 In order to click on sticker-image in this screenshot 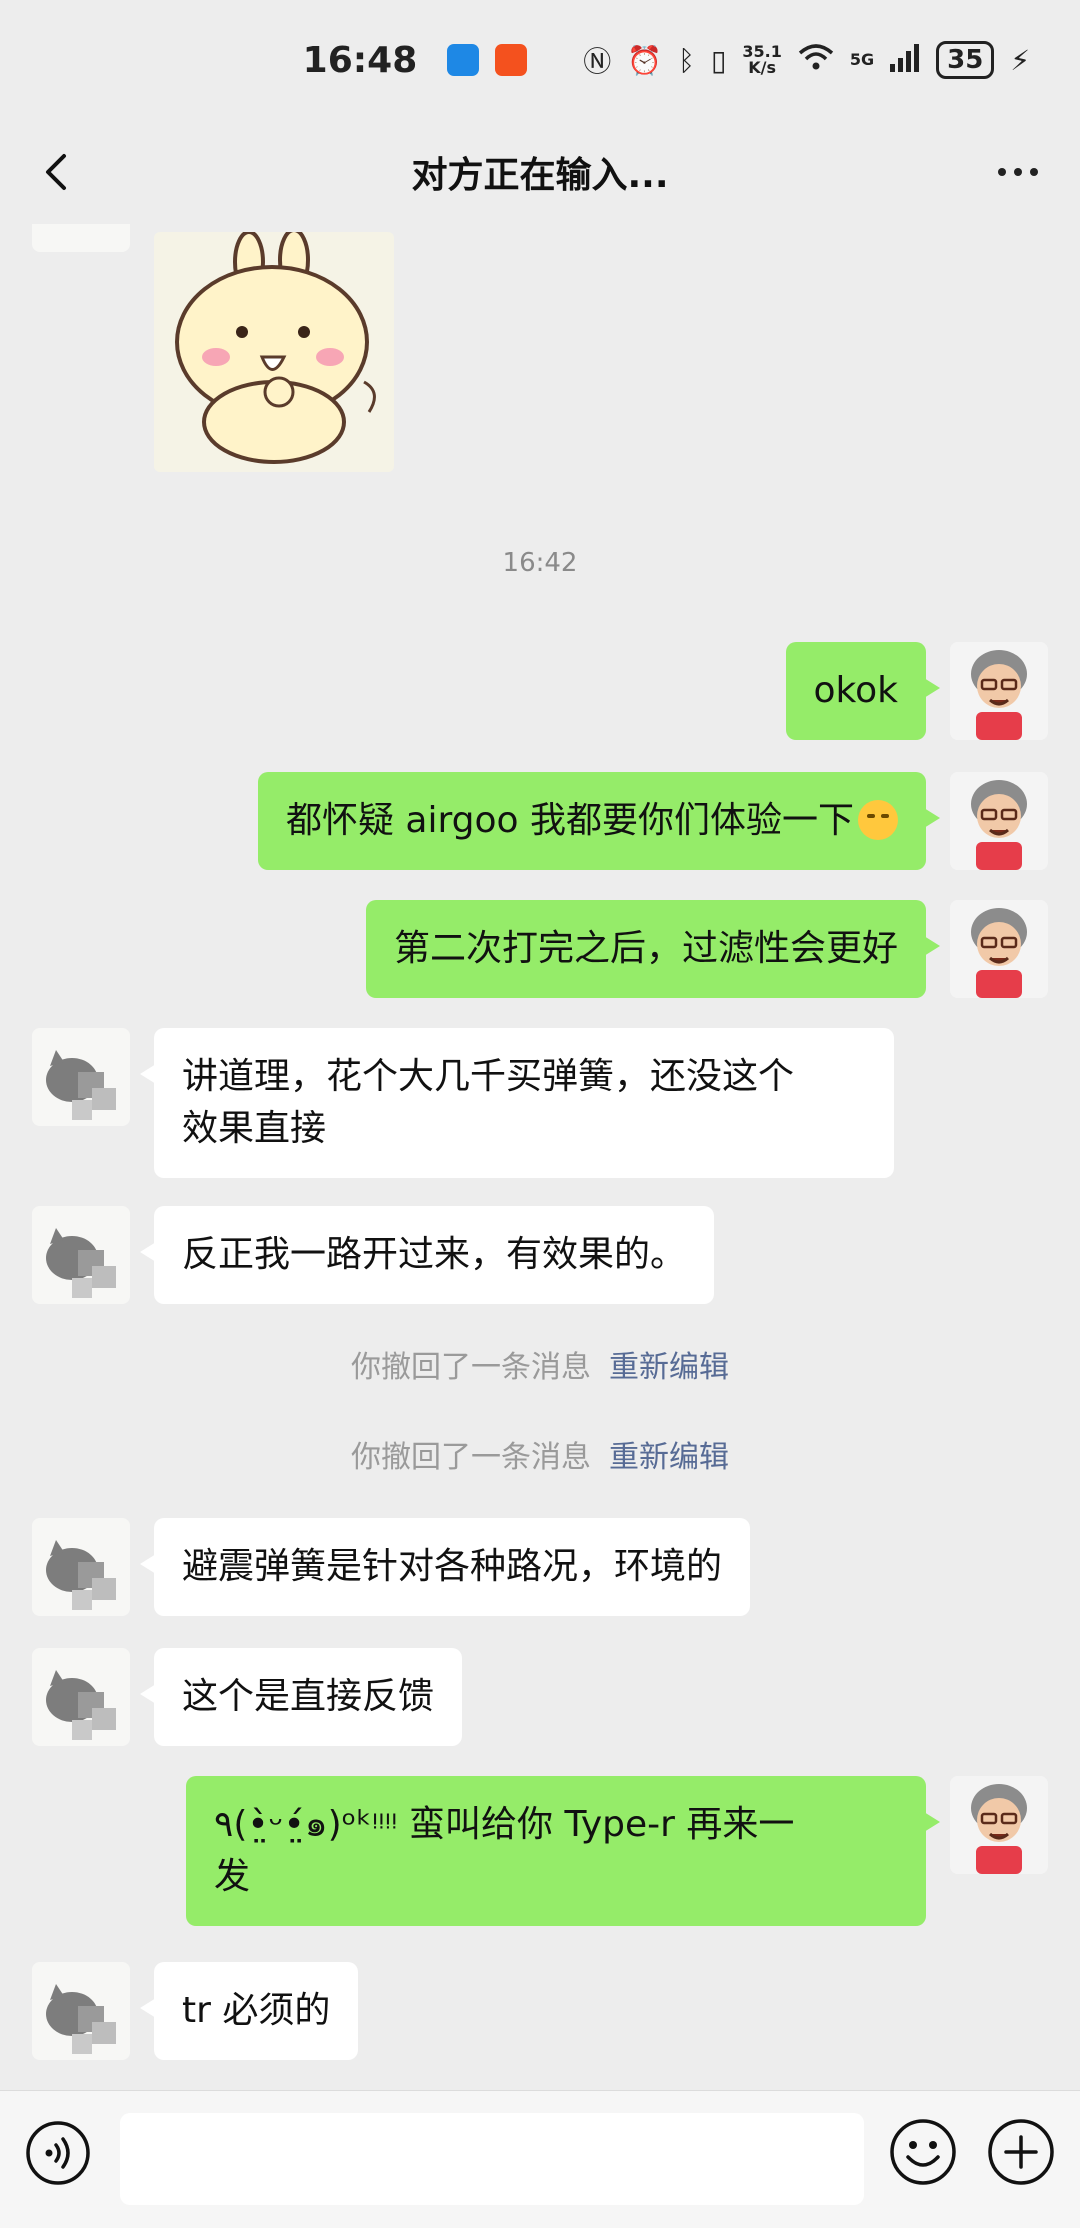, I will do `click(274, 350)`.